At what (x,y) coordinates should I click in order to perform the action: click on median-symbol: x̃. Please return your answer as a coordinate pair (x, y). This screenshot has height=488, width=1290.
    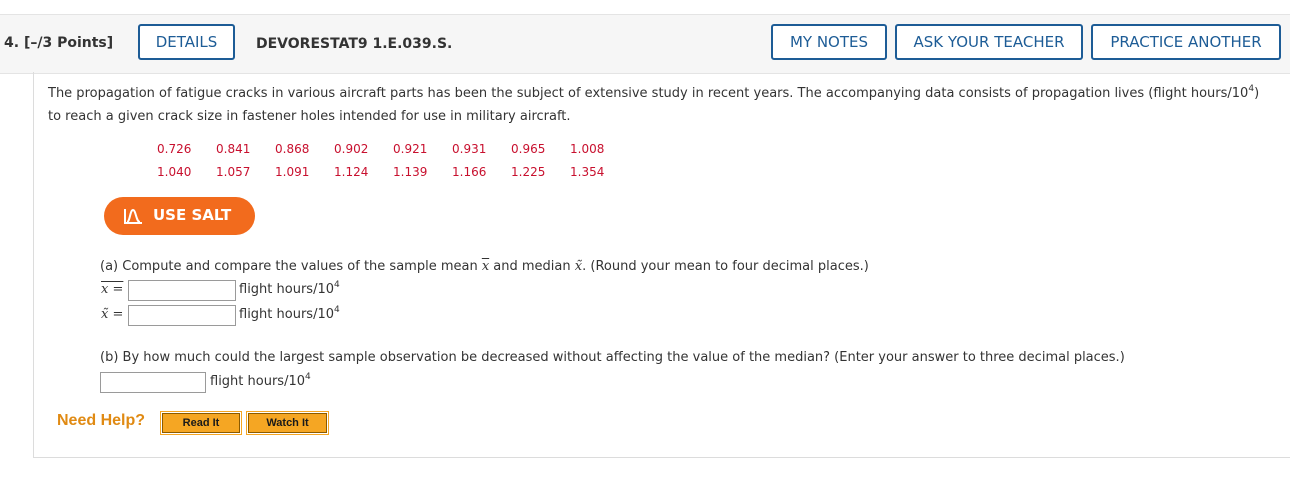
    Looking at the image, I should click on (578, 266).